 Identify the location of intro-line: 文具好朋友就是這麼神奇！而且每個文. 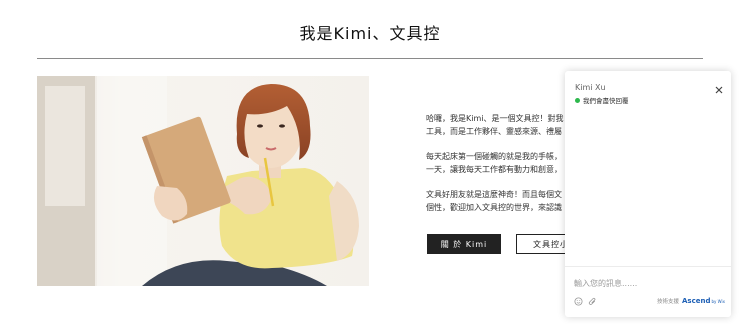
(494, 194).